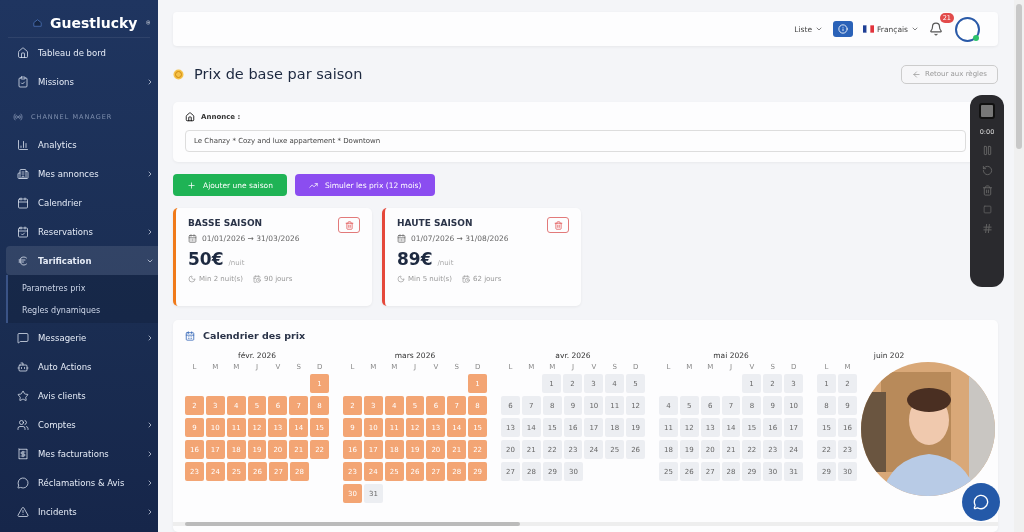 This screenshot has width=1024, height=532. I want to click on nav-item: Mes facturations, so click(79, 453).